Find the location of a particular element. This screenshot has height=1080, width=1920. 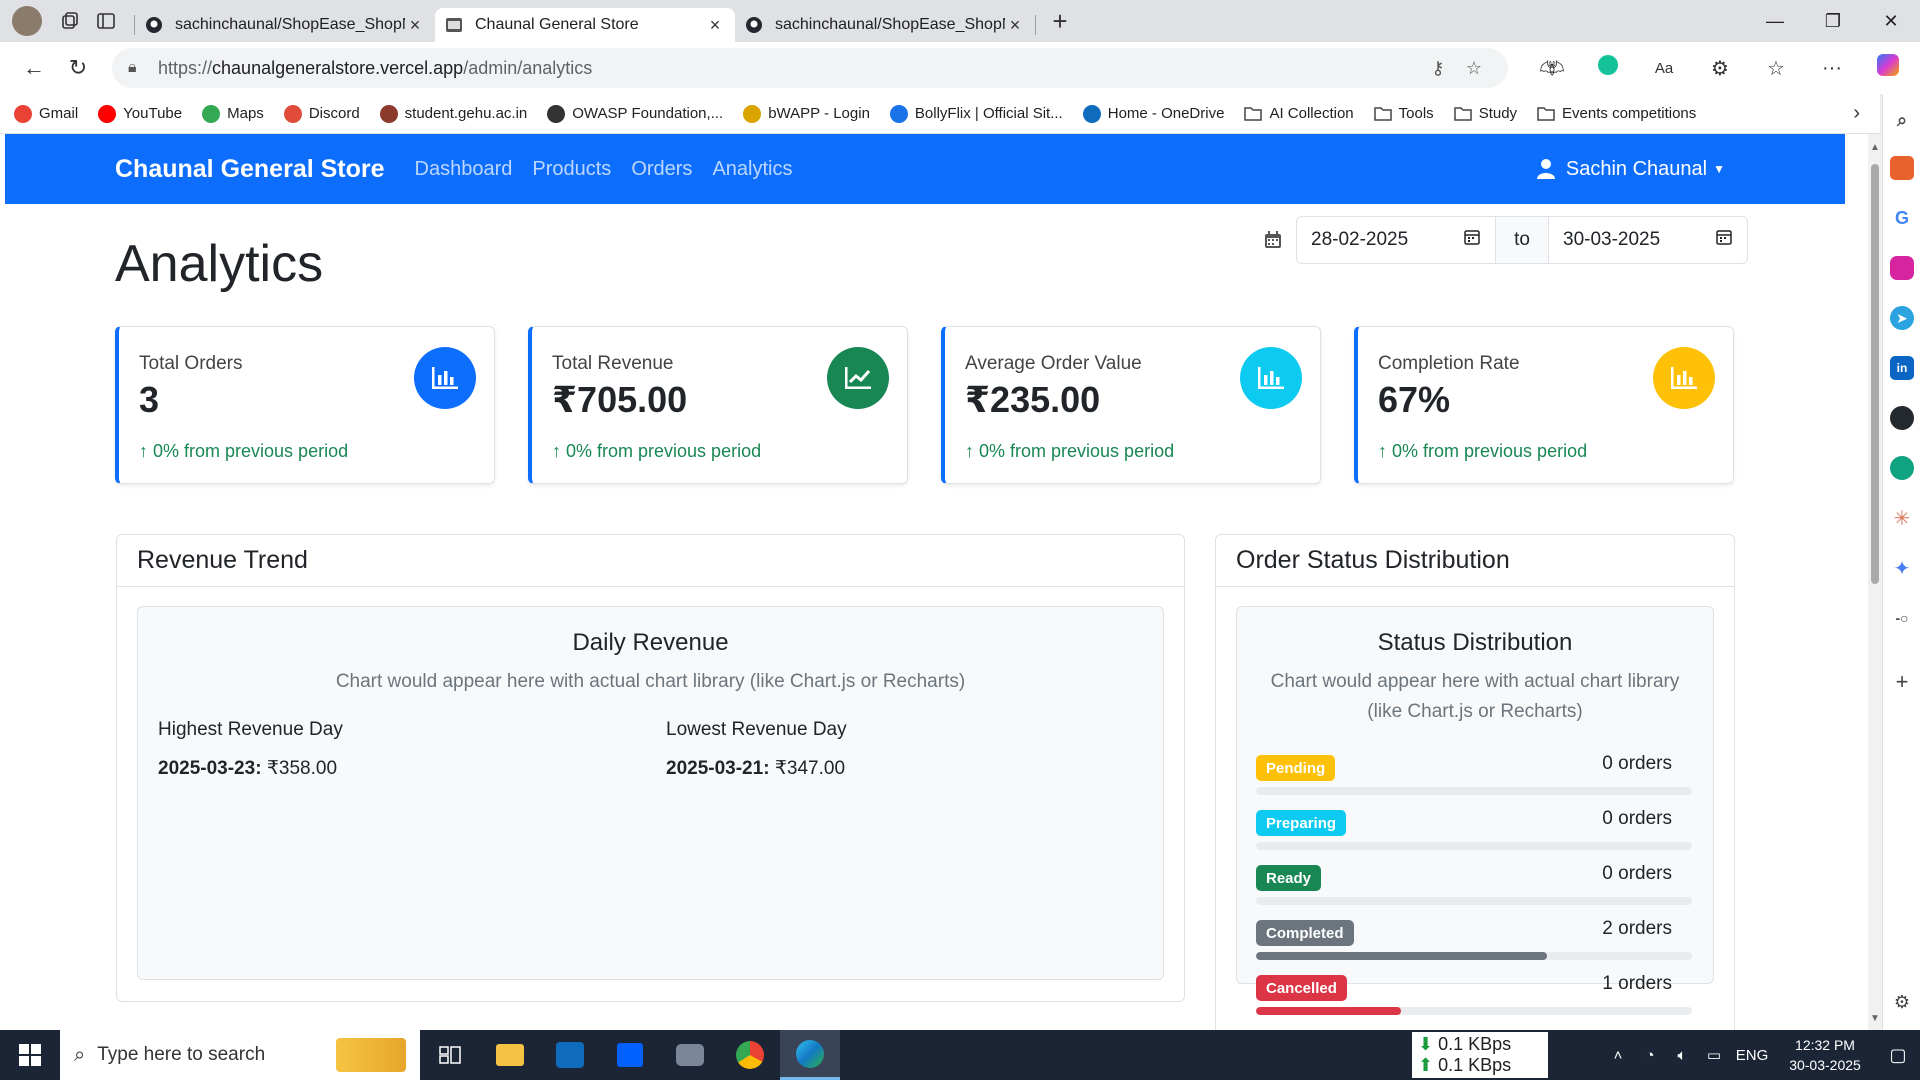

status-progress-track is located at coordinates (1474, 791).